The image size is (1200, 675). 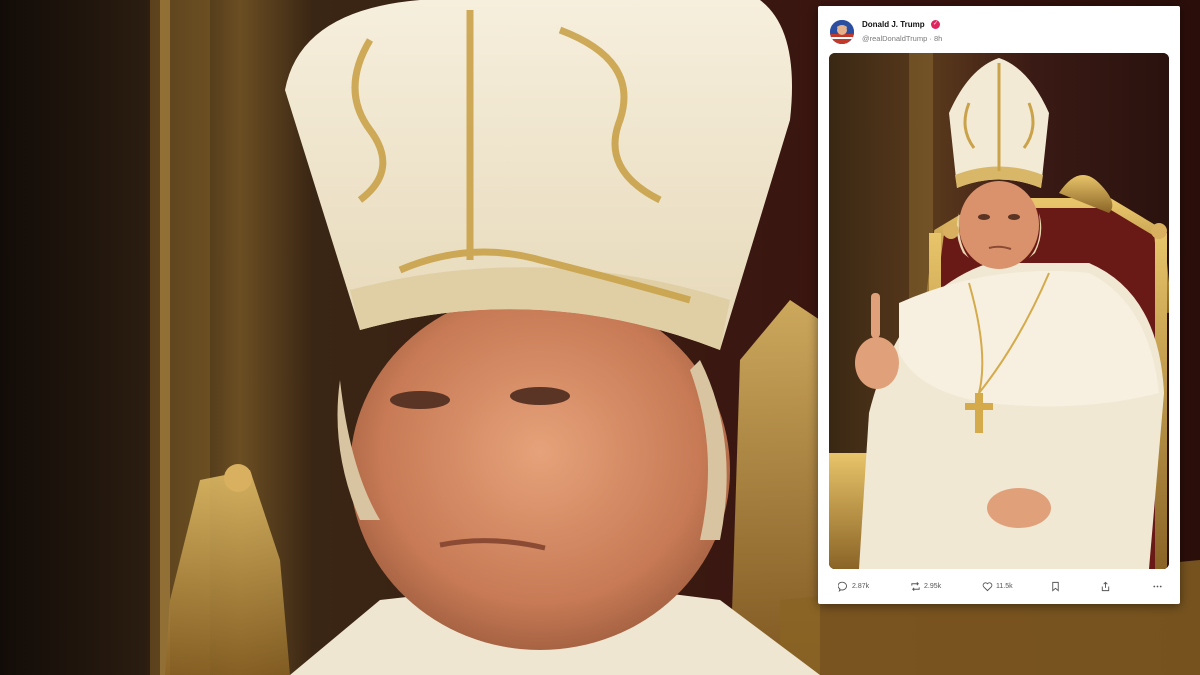 I want to click on reply-icon, so click(x=842, y=586).